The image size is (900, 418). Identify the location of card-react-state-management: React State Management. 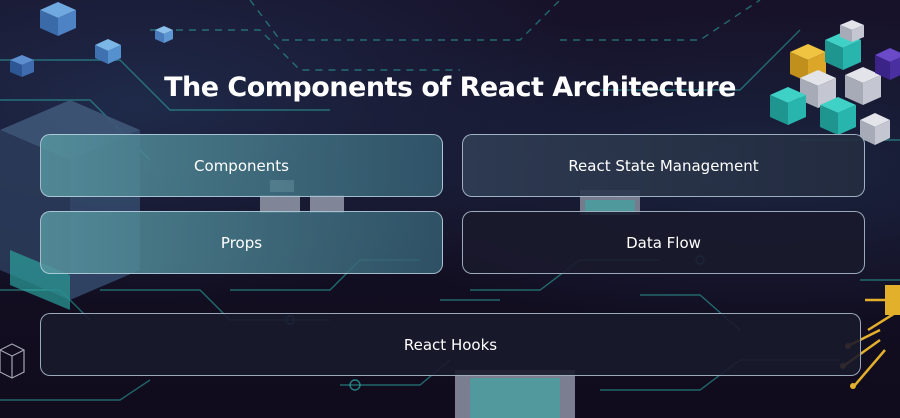
(663, 165).